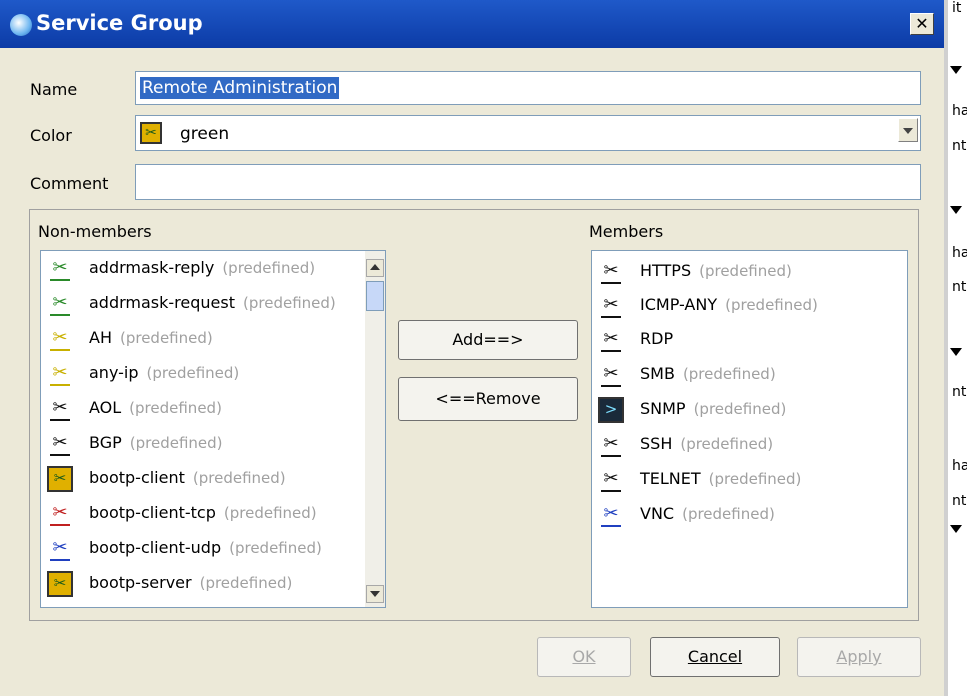 This screenshot has width=967, height=696. Describe the element at coordinates (528, 133) in the screenshot. I see `color-select: ✂ green` at that location.